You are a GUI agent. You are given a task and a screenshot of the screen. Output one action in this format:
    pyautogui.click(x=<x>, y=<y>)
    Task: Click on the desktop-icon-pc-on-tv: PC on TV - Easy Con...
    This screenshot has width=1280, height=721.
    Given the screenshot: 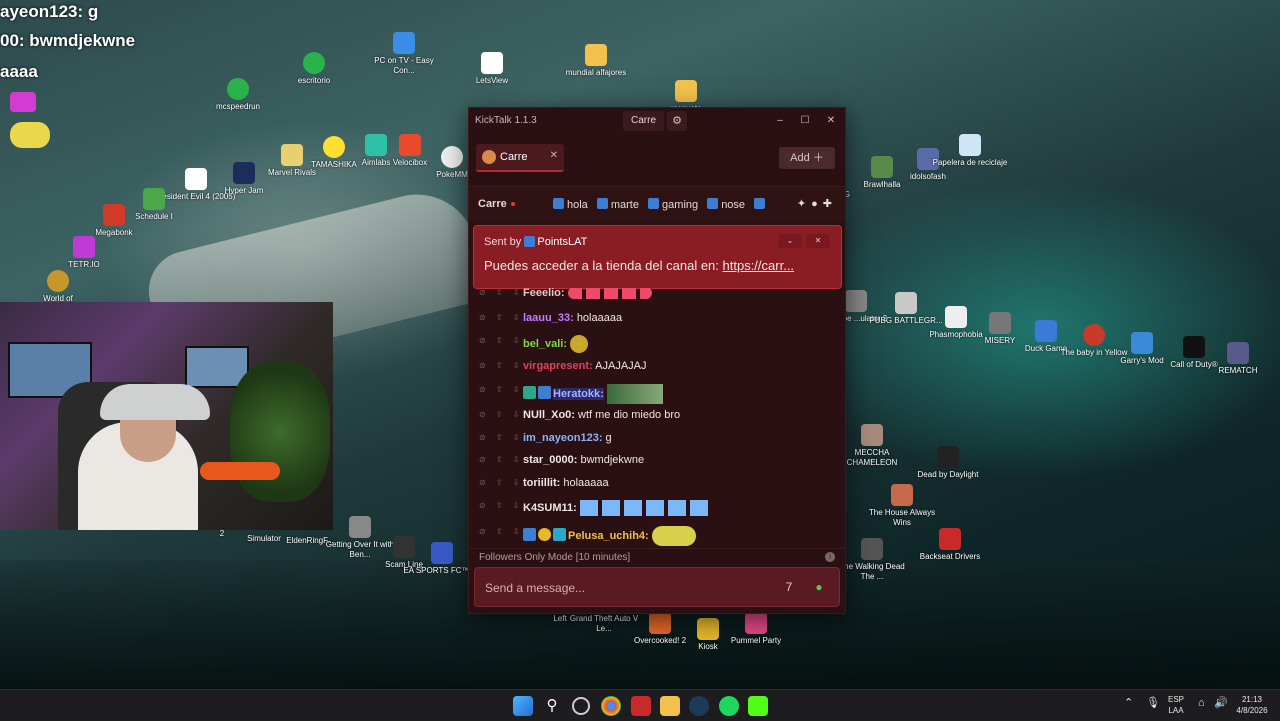 What is the action you would take?
    pyautogui.click(x=404, y=54)
    